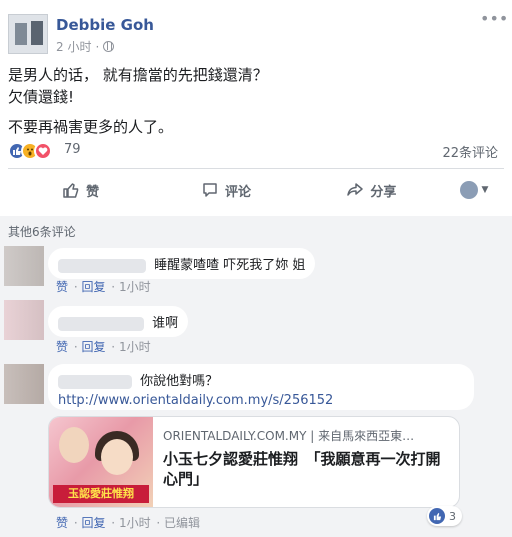 This screenshot has height=537, width=512. I want to click on share-label: 分享, so click(383, 192).